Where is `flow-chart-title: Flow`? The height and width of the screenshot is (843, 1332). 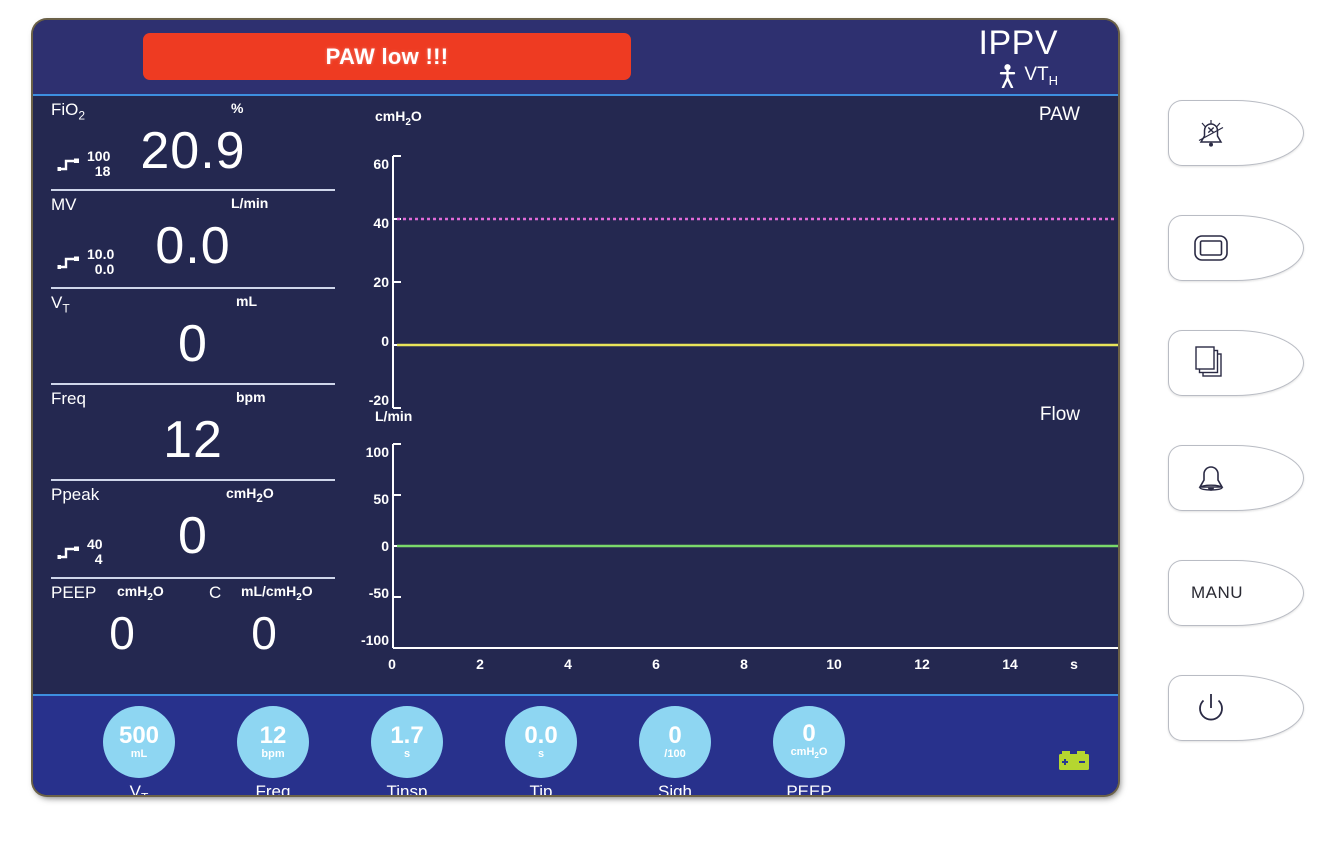
flow-chart-title: Flow is located at coordinates (1059, 414).